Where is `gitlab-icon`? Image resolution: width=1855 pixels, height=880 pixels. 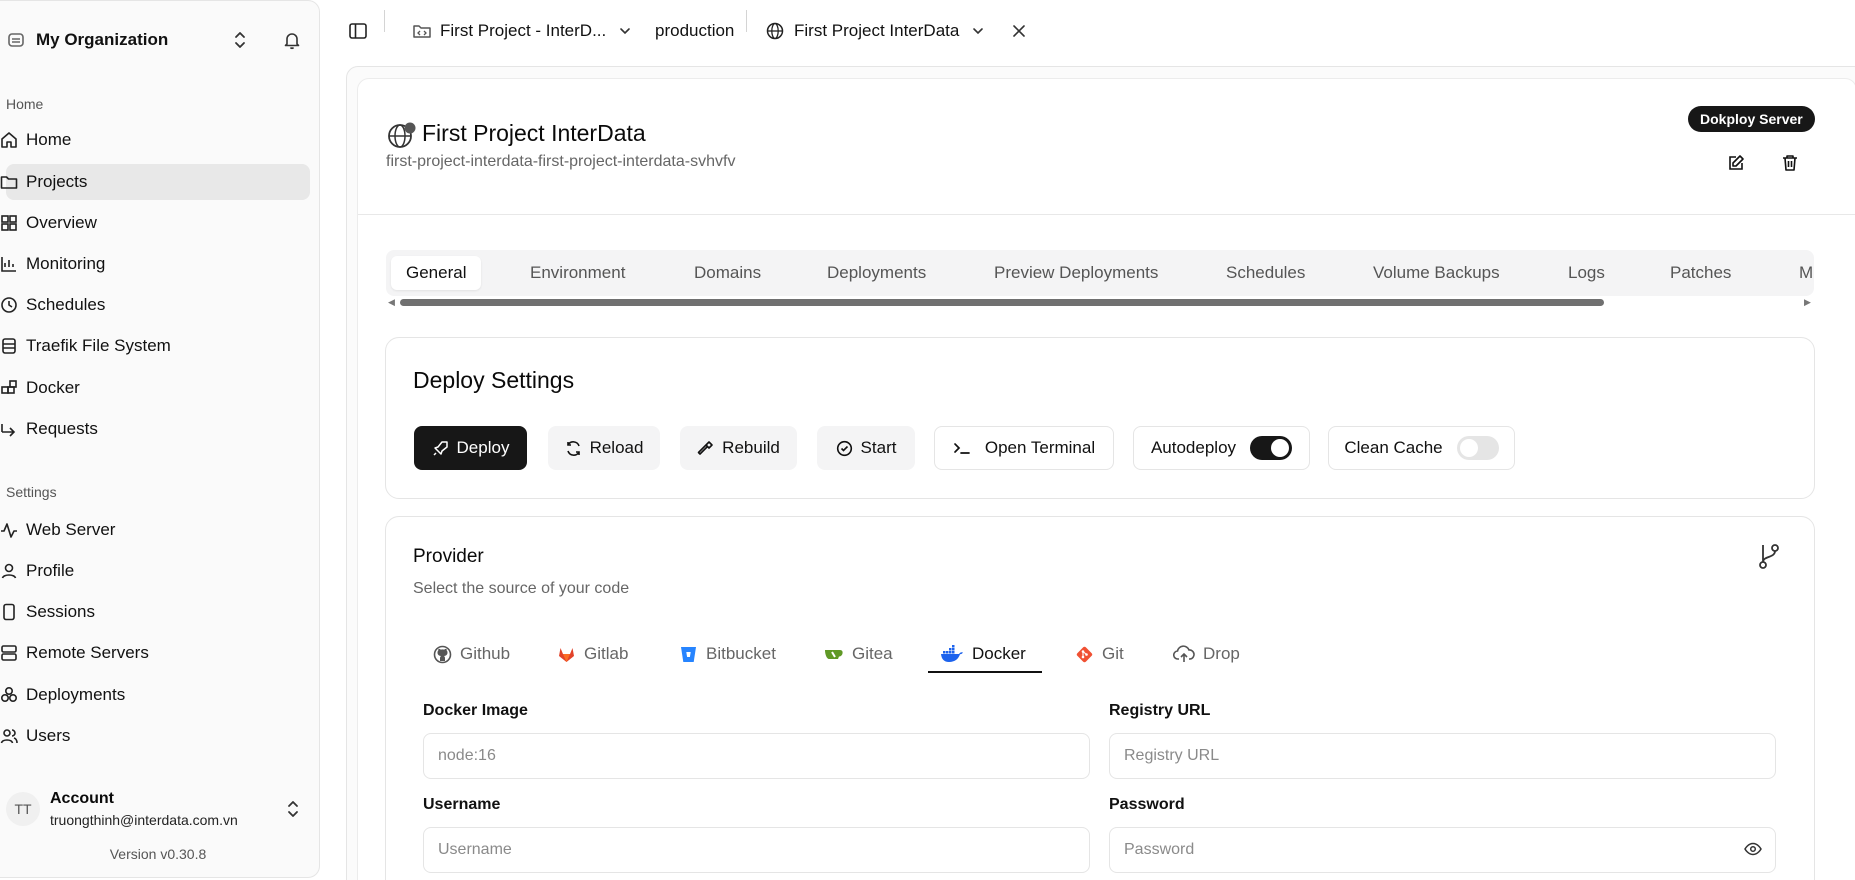 gitlab-icon is located at coordinates (566, 654).